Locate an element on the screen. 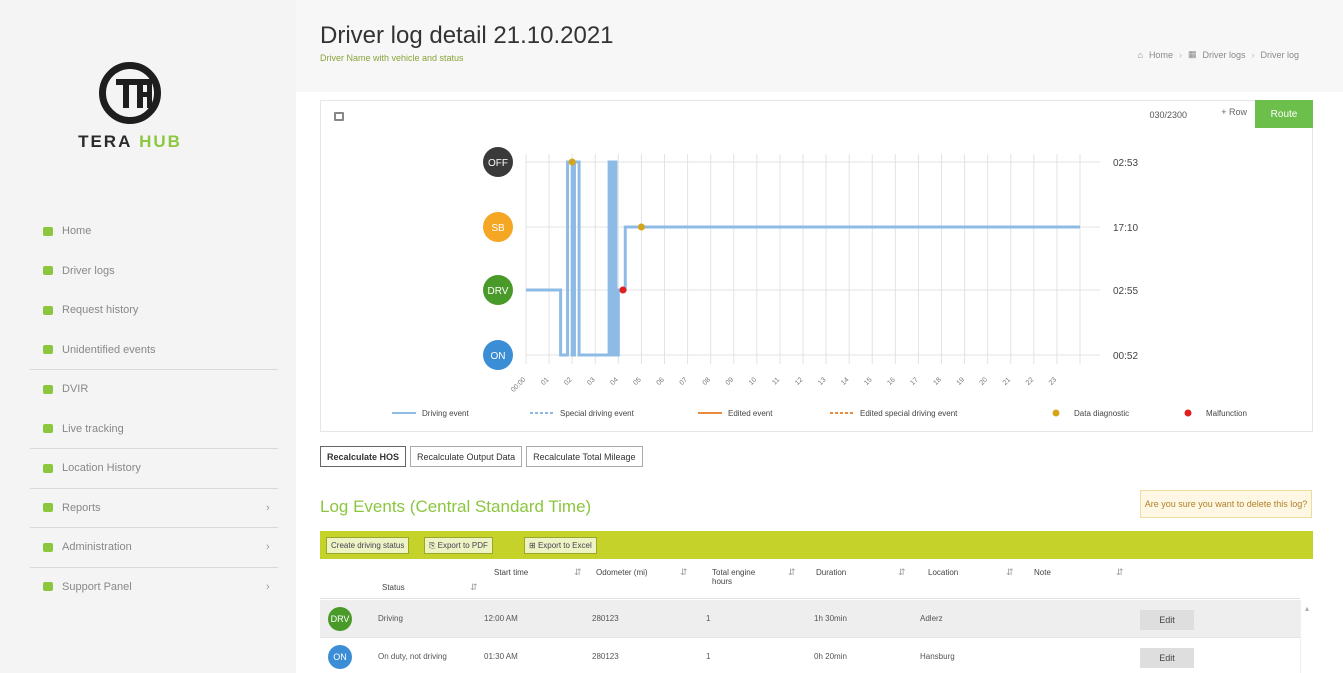  x-tick-label: 14 is located at coordinates (845, 381).